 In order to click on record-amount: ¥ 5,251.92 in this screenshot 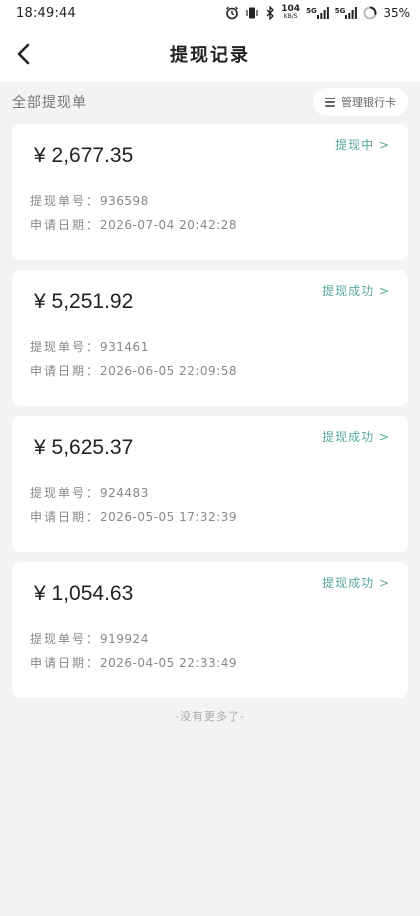, I will do `click(84, 301)`.